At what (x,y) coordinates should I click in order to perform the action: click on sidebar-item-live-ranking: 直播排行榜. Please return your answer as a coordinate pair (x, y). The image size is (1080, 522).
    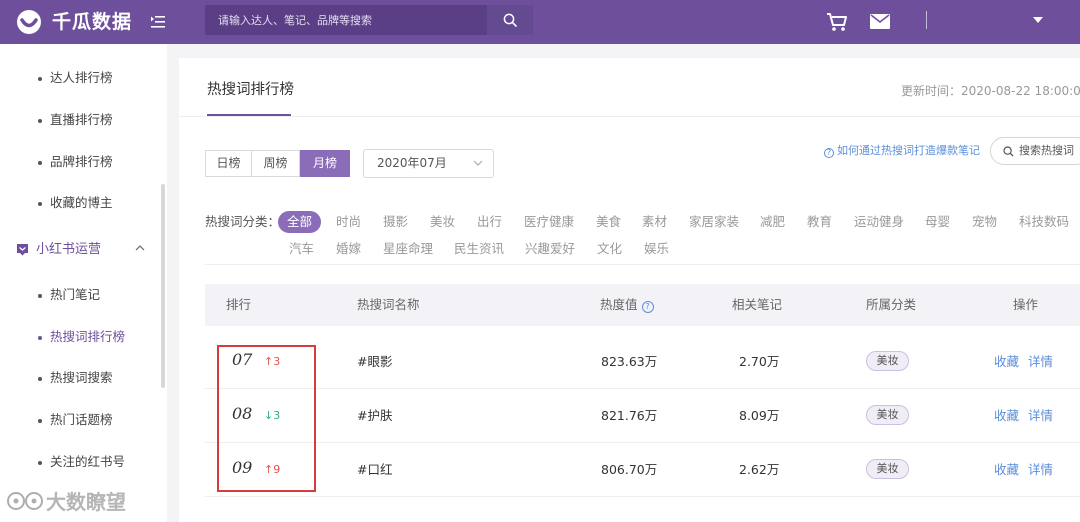
    Looking at the image, I should click on (75, 120).